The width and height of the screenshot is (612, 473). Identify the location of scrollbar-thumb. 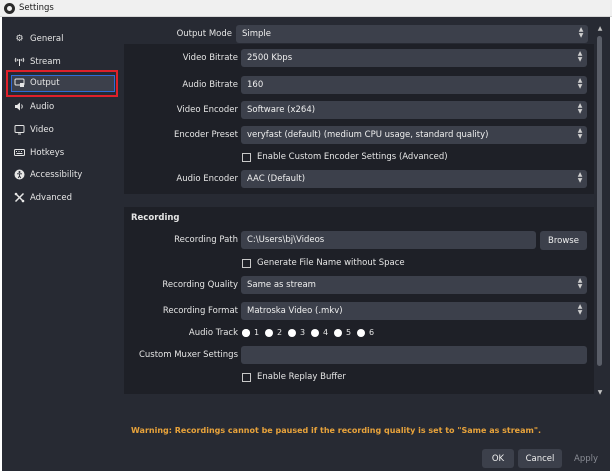
(599, 201).